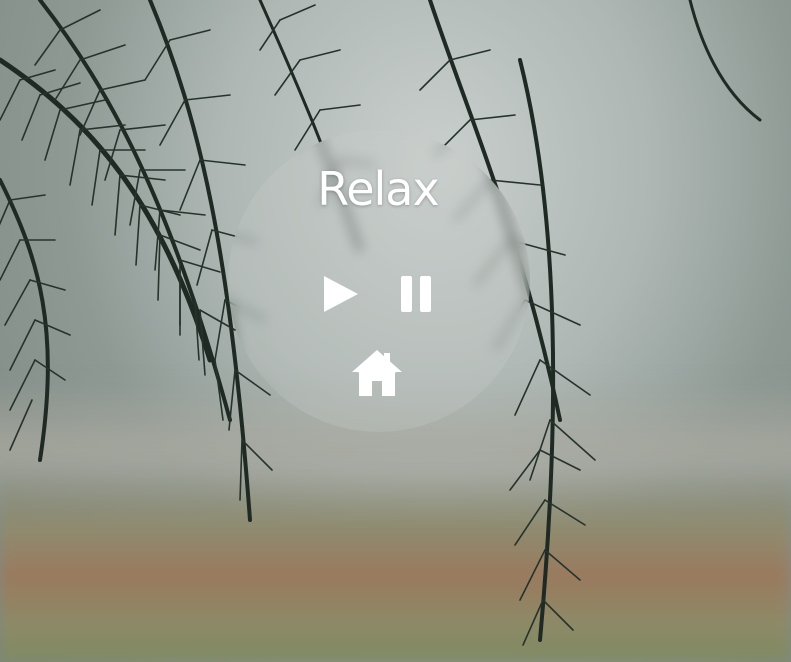 Image resolution: width=791 pixels, height=662 pixels. I want to click on pause-button, so click(416, 294).